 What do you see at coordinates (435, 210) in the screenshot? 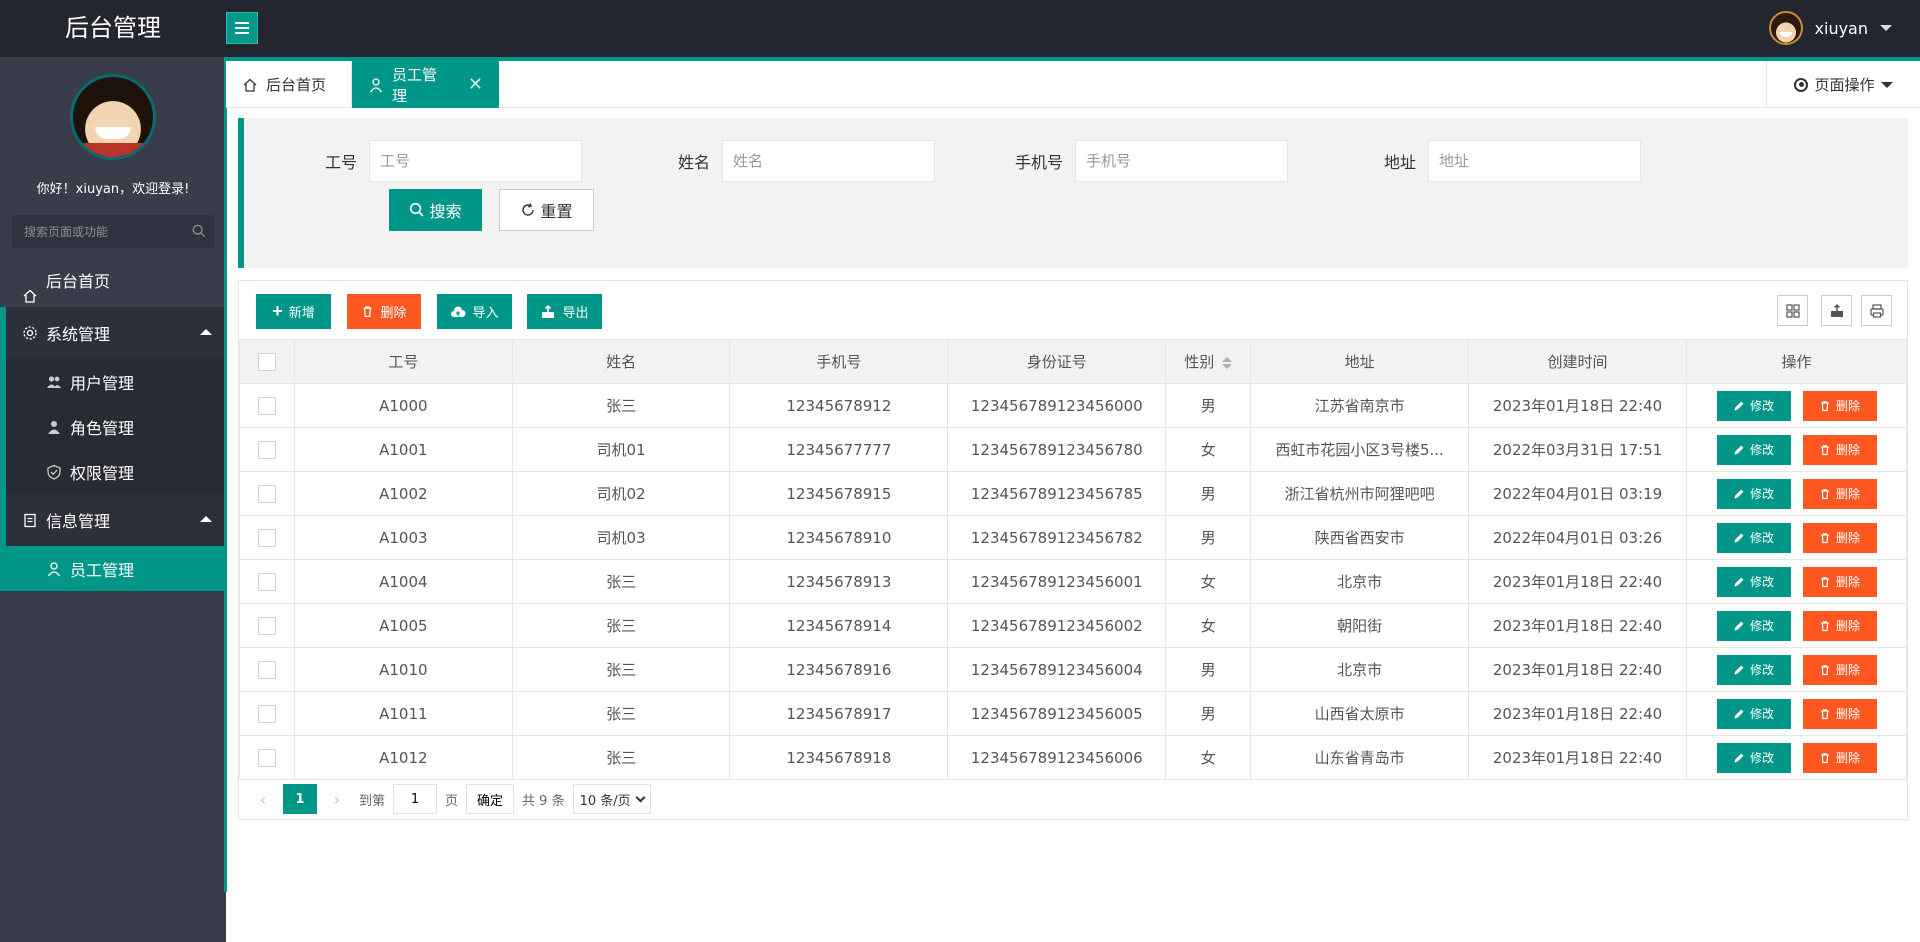
I see `search-button: 搜索` at bounding box center [435, 210].